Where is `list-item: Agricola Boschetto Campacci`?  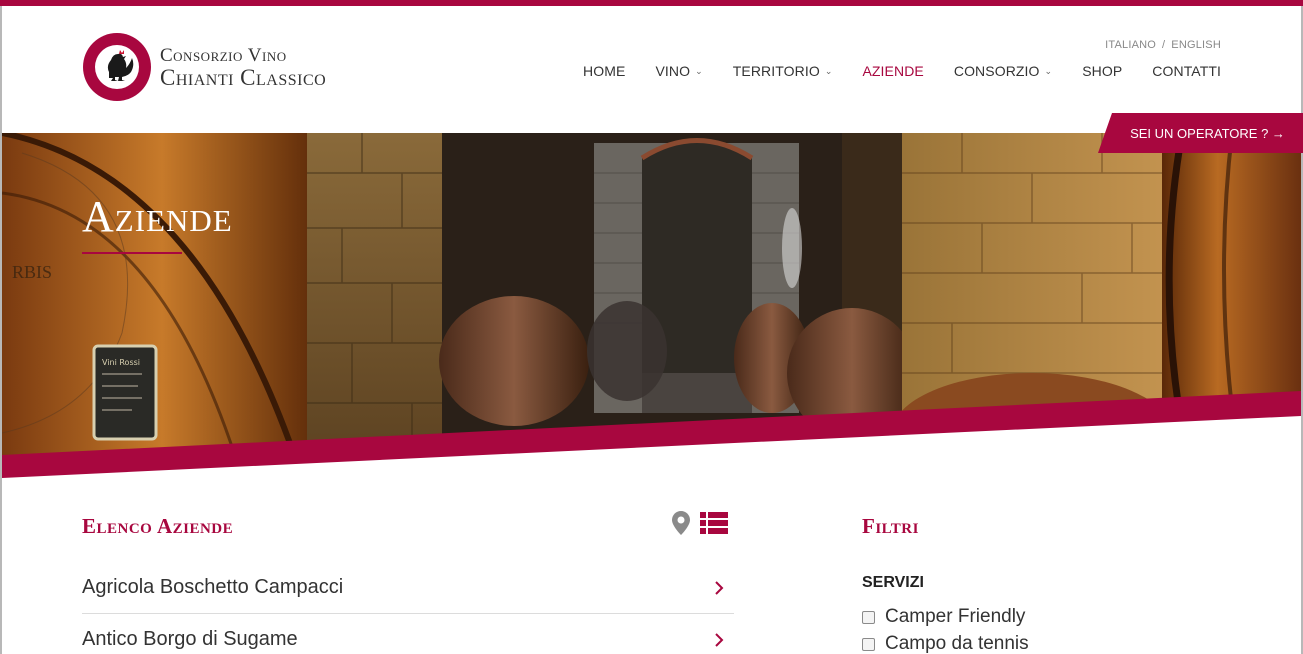 list-item: Agricola Boschetto Campacci is located at coordinates (408, 588).